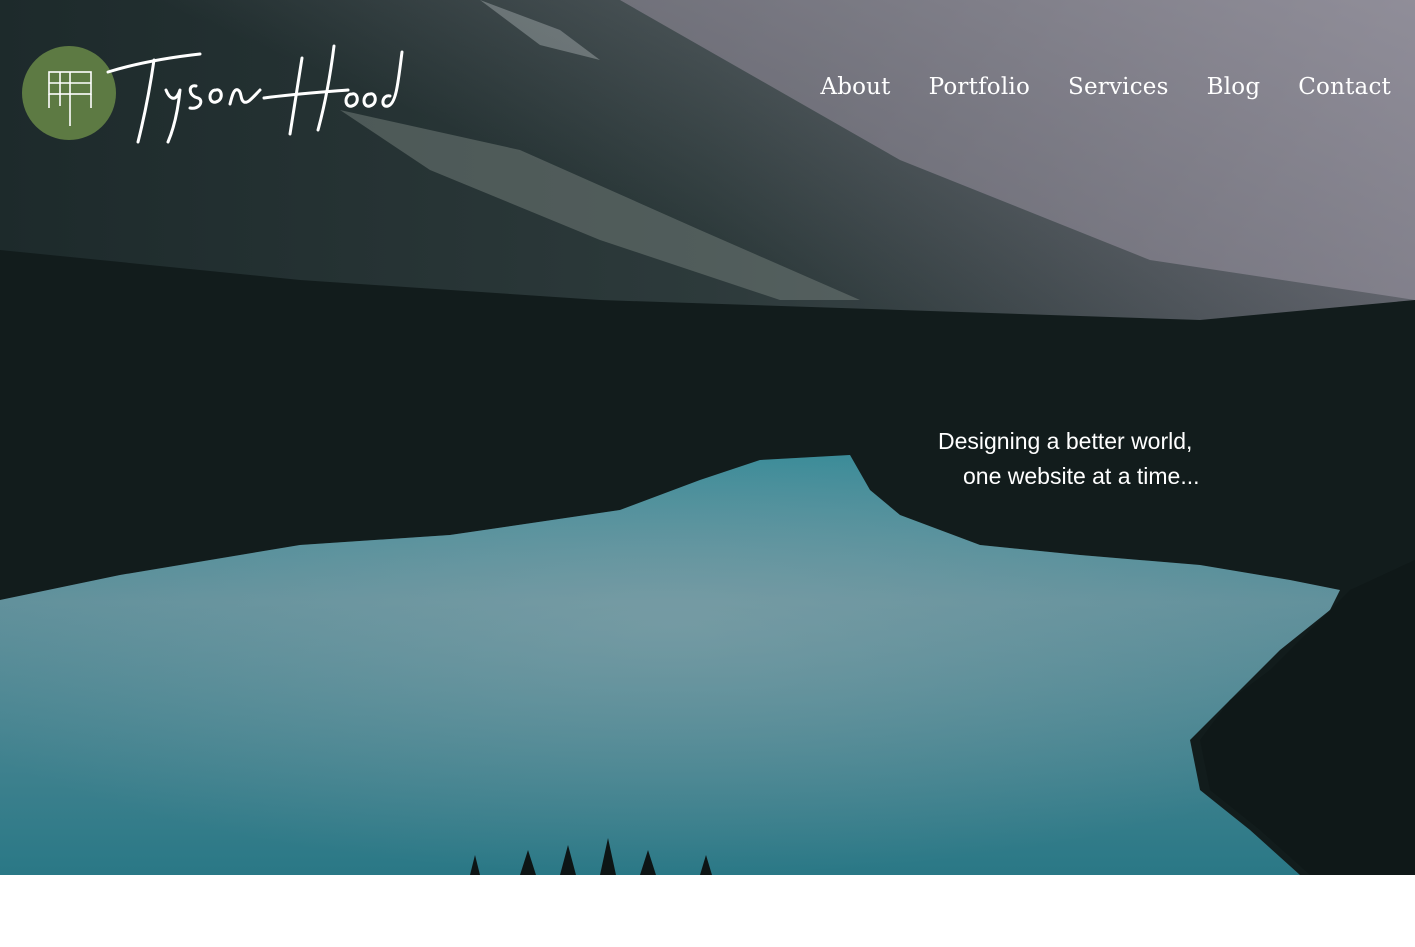 This screenshot has height=947, width=1415. Describe the element at coordinates (707, 911) in the screenshot. I see `page-content-area` at that location.